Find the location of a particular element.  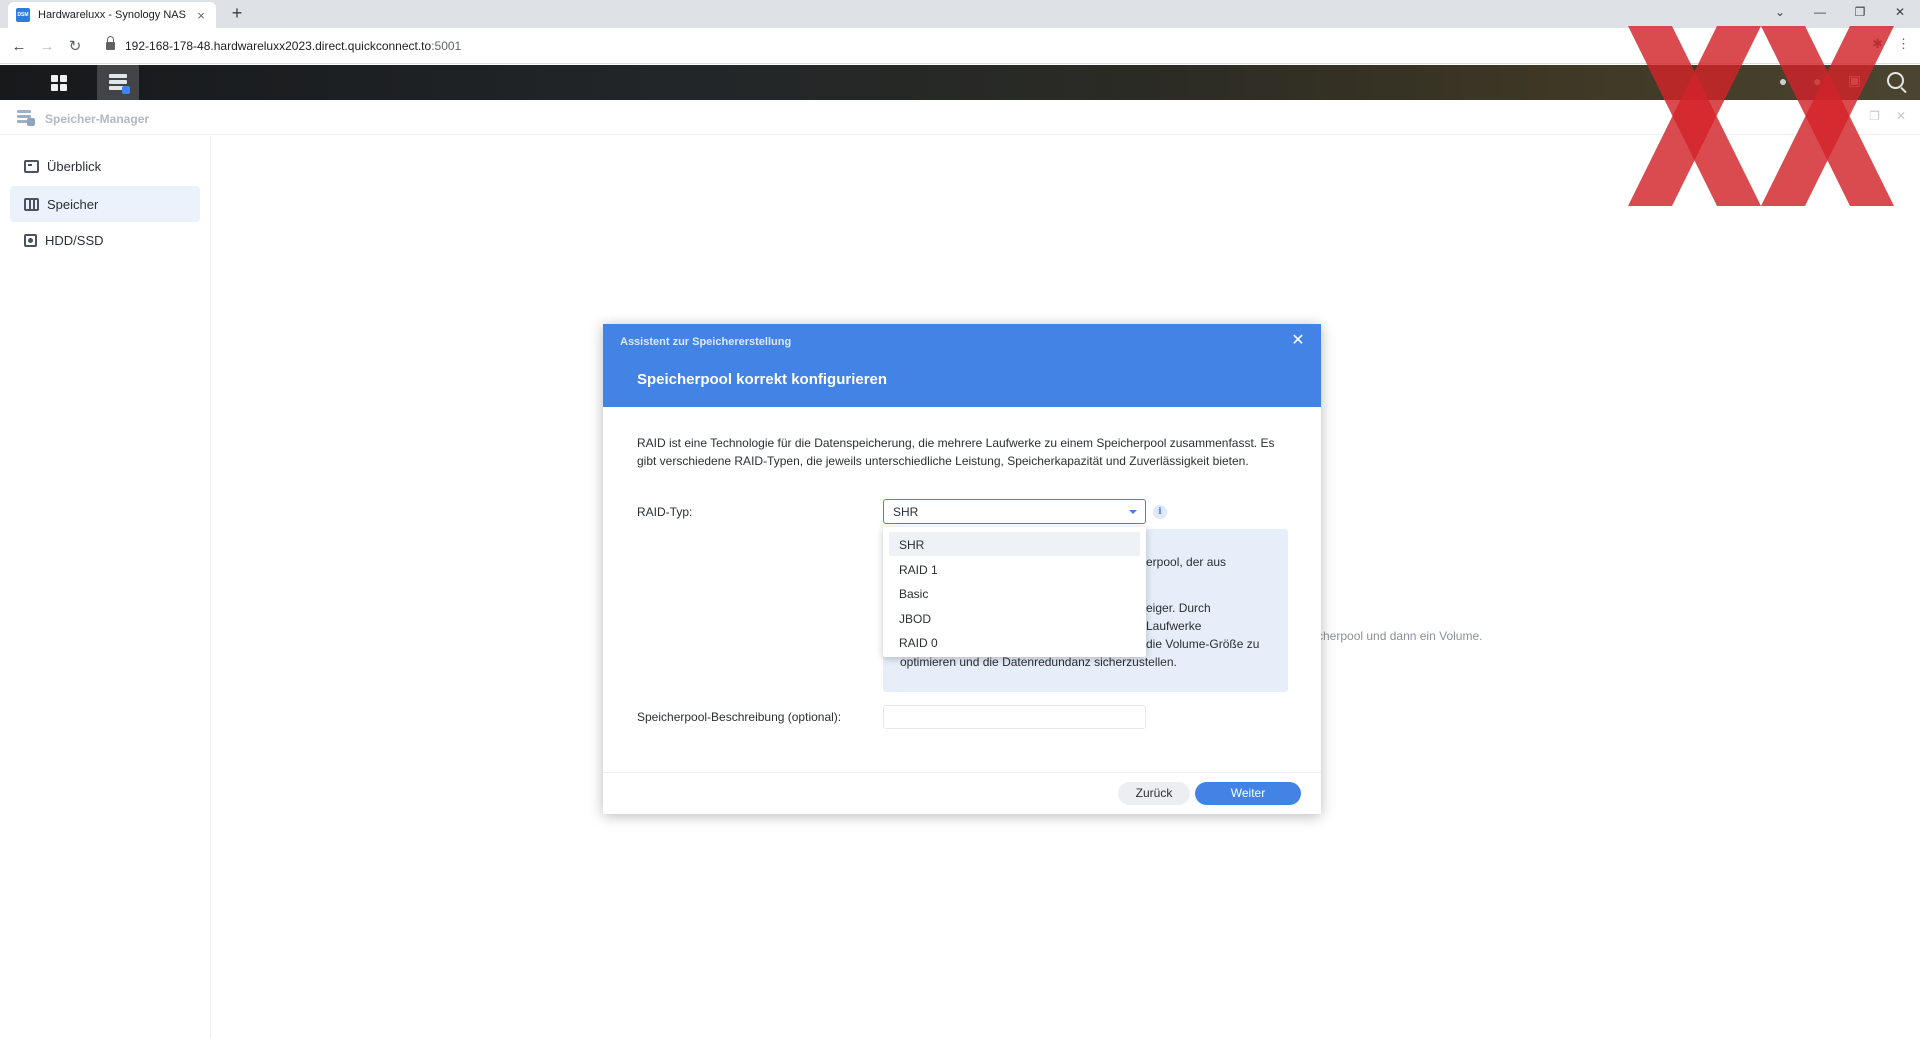

background-hint-text: cherpool und dann ein Volume. is located at coordinates (1400, 636).